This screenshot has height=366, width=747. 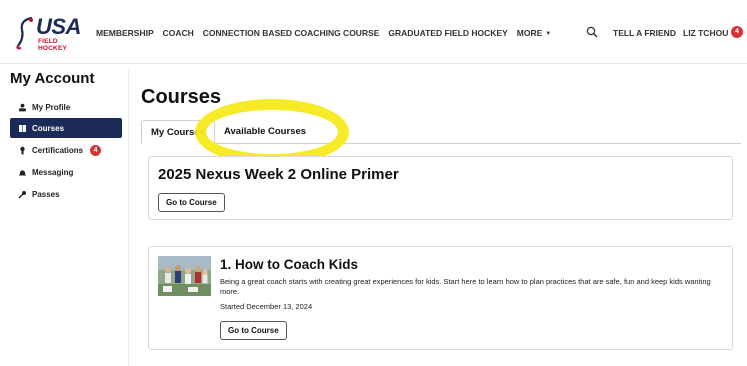 I want to click on sidebar-item-label: Certifications, so click(x=58, y=150).